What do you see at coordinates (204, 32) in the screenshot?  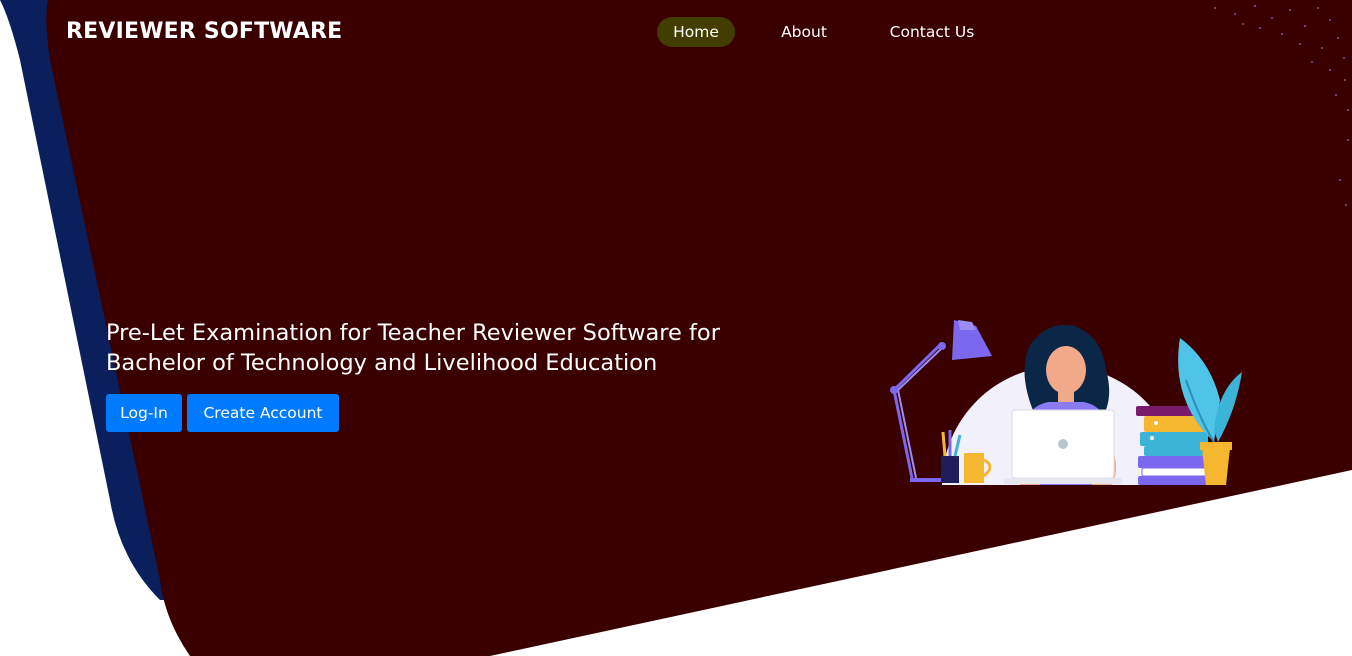 I see `brand-logo: REVIEWER SOFTWARE` at bounding box center [204, 32].